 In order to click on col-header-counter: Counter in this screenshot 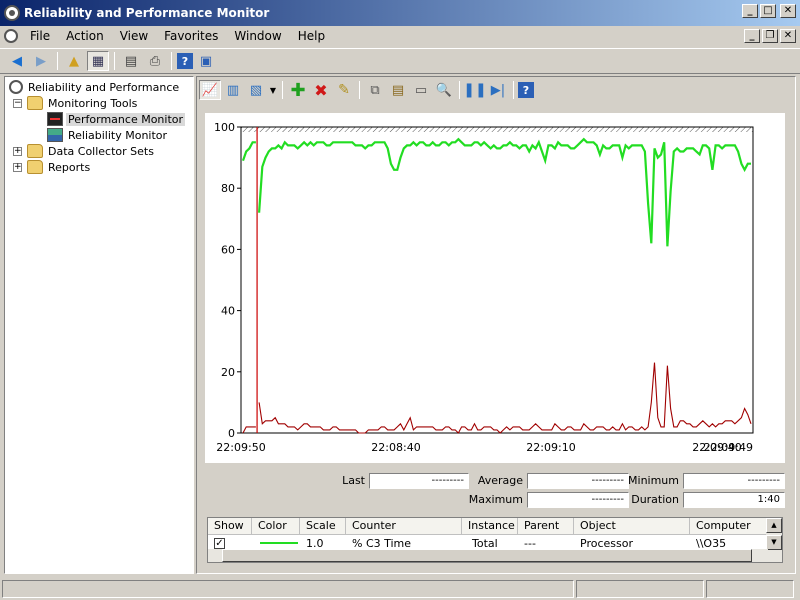, I will do `click(404, 526)`.